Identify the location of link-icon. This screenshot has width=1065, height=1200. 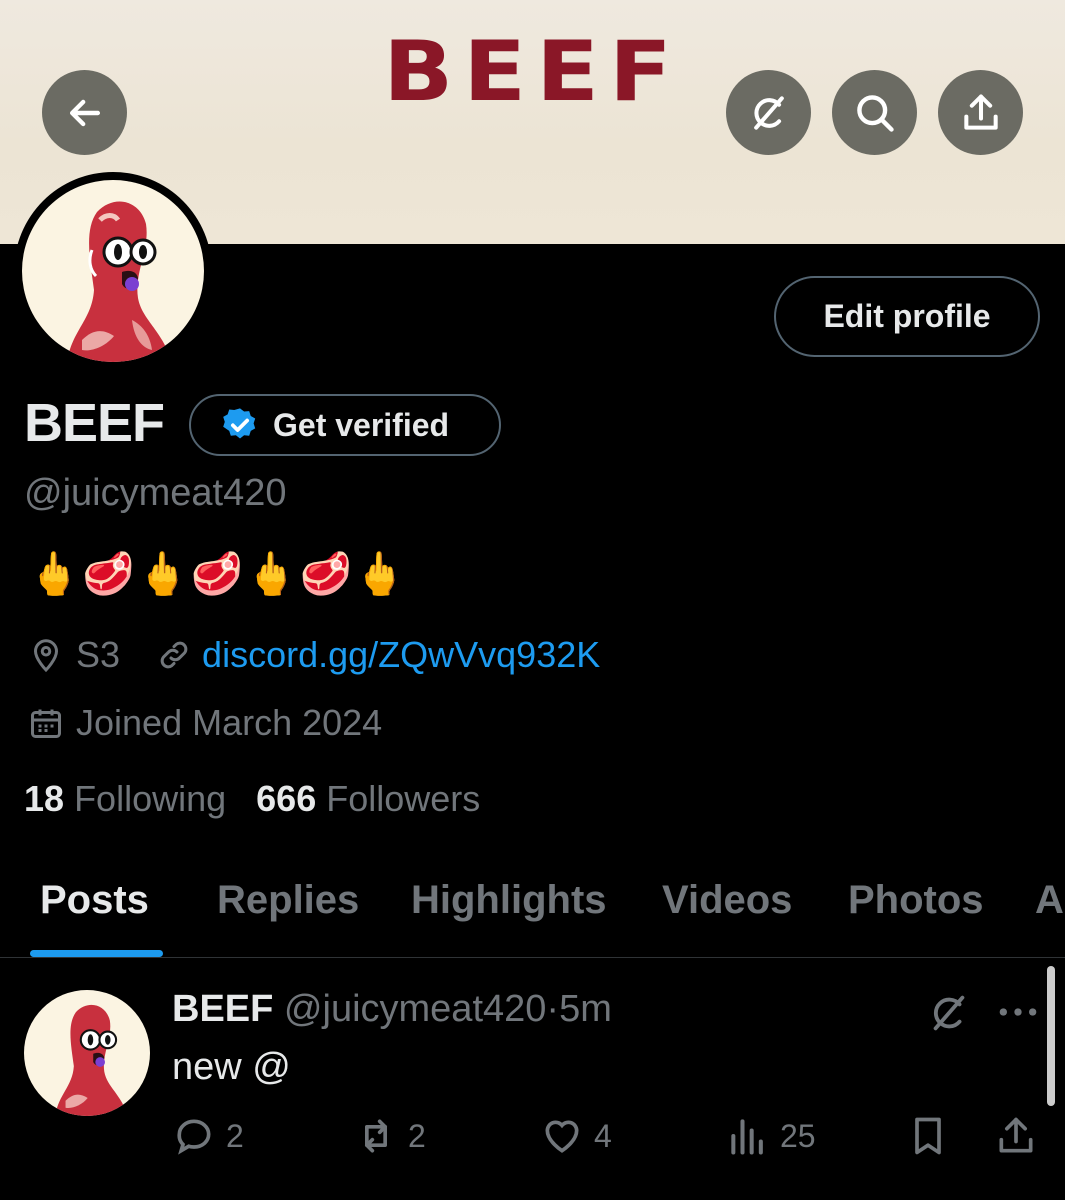
(174, 655).